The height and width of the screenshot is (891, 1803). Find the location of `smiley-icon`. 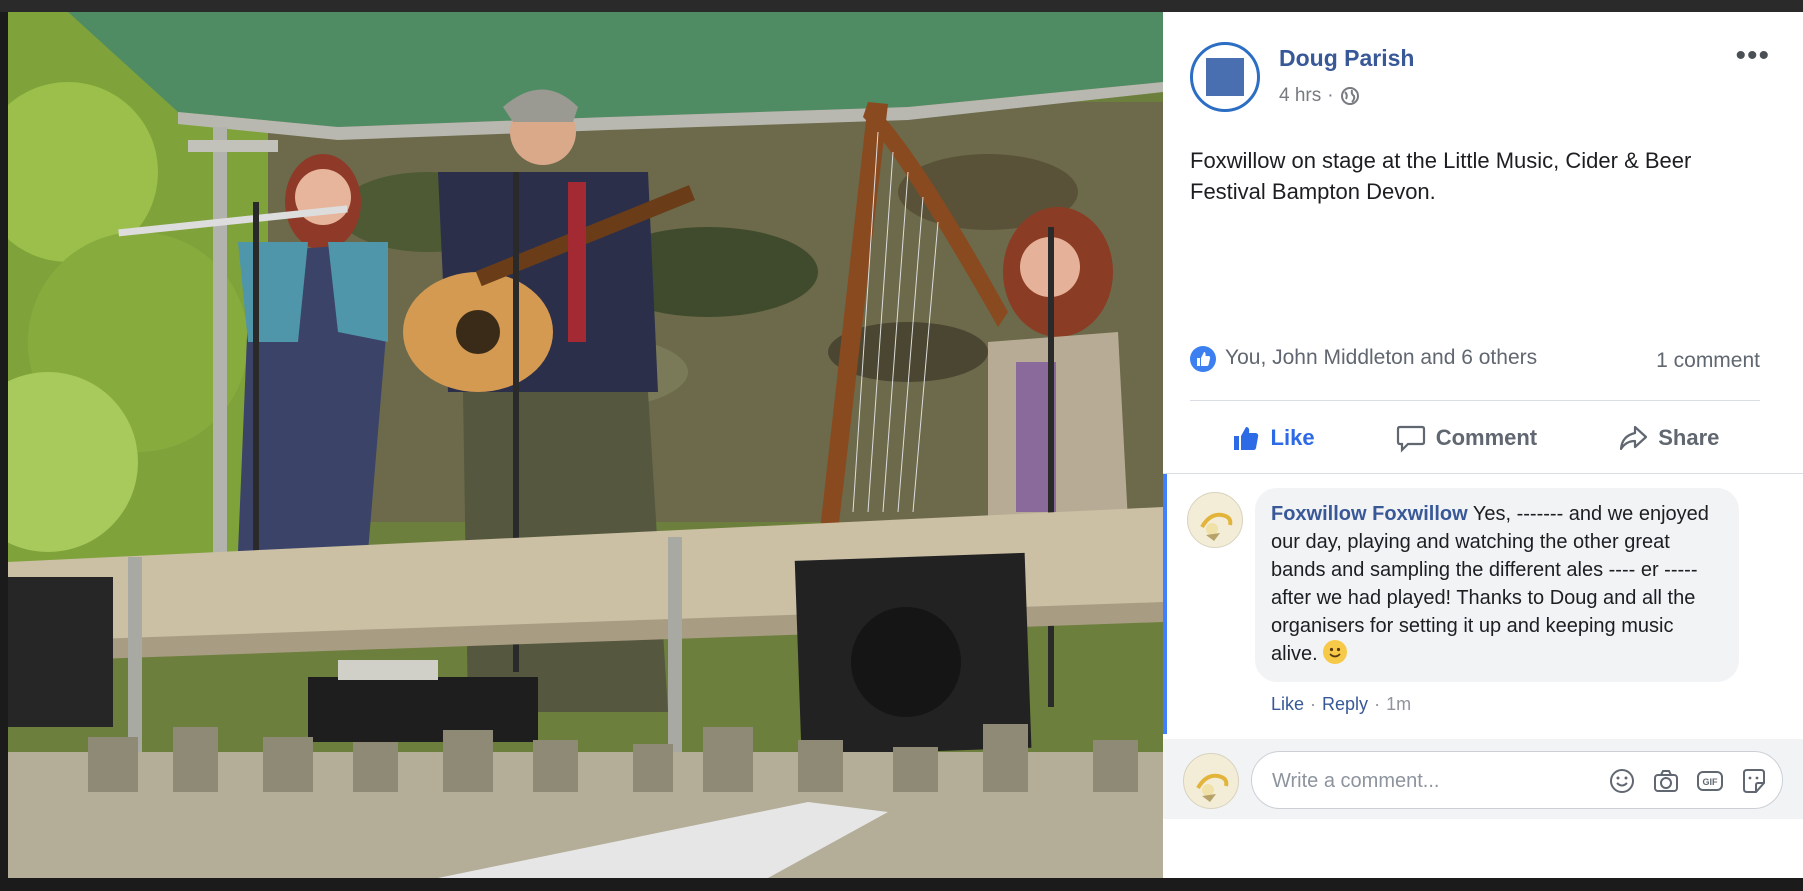

smiley-icon is located at coordinates (1622, 781).